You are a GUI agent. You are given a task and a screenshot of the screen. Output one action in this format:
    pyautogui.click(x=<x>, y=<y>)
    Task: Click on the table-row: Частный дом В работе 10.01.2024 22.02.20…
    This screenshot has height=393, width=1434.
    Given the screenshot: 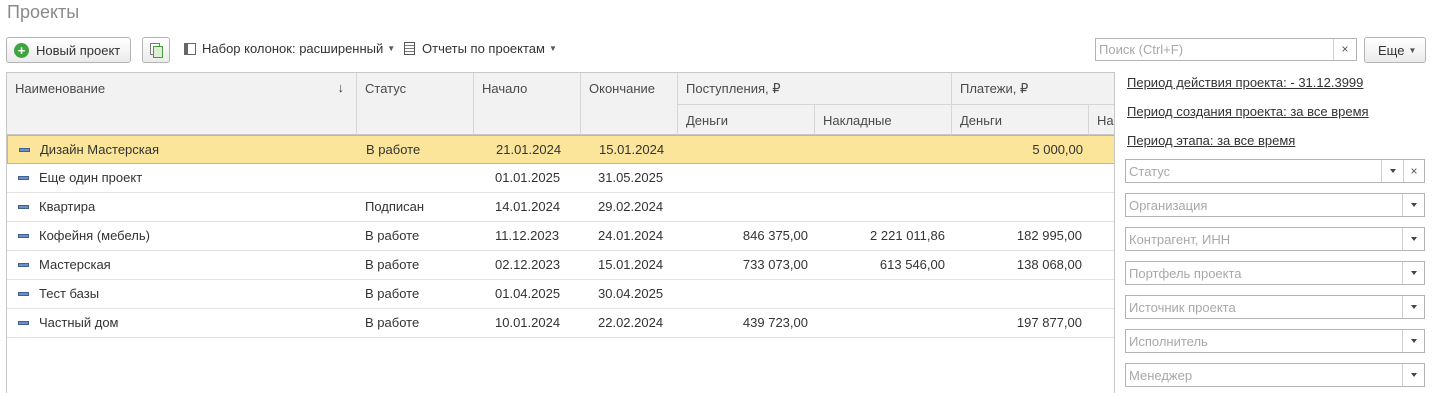 What is the action you would take?
    pyautogui.click(x=560, y=323)
    